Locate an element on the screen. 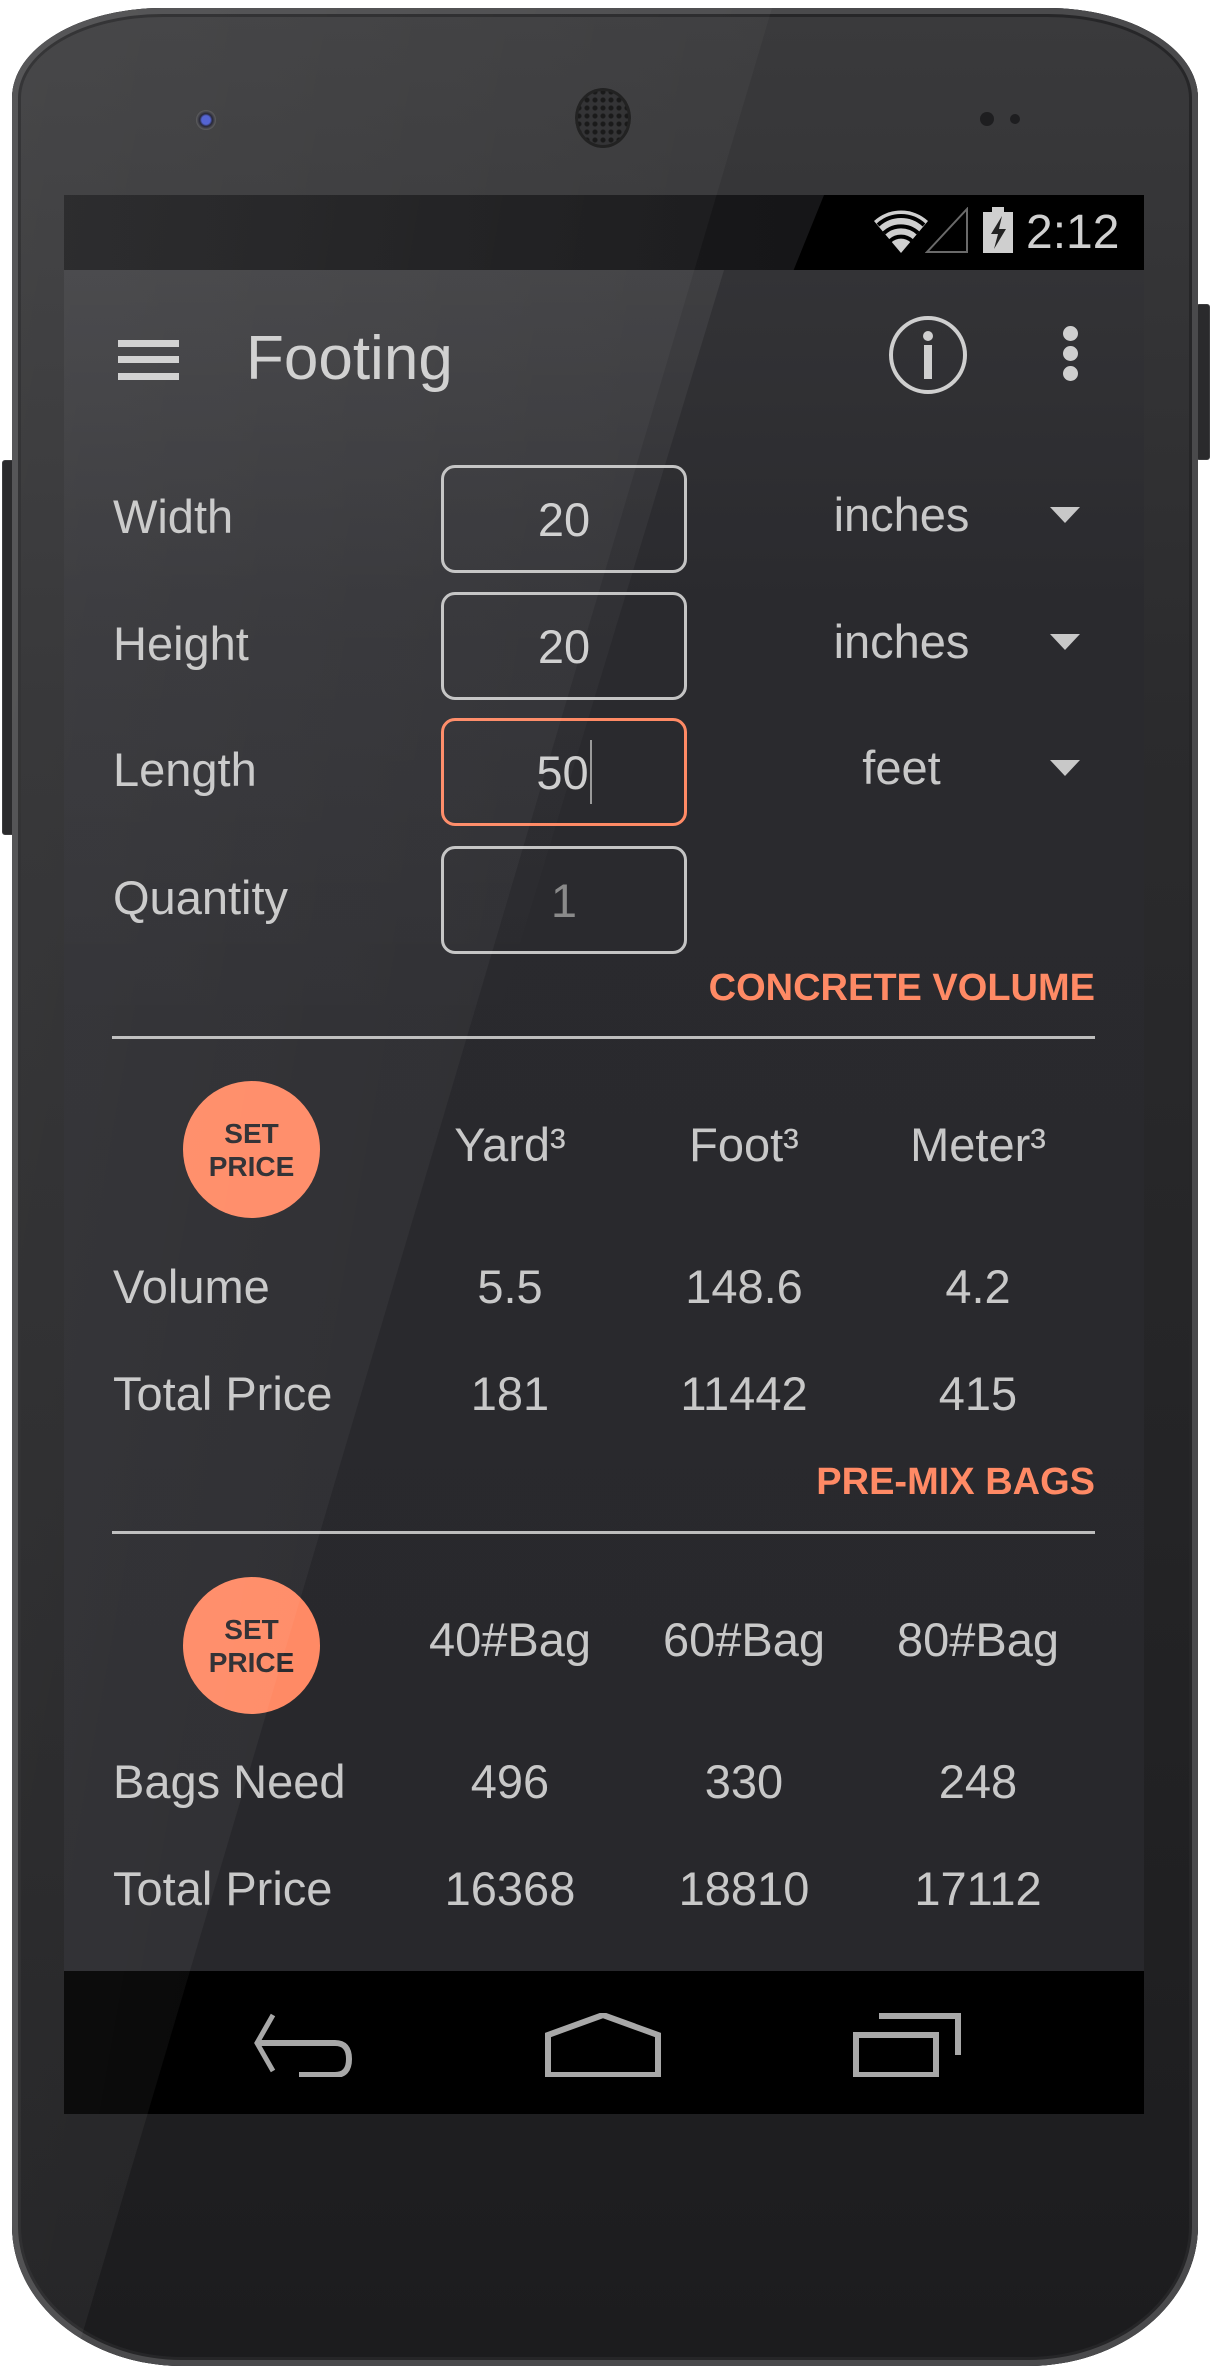 The height and width of the screenshot is (2375, 1210). width-unit-dropdown: inches is located at coordinates (934, 517).